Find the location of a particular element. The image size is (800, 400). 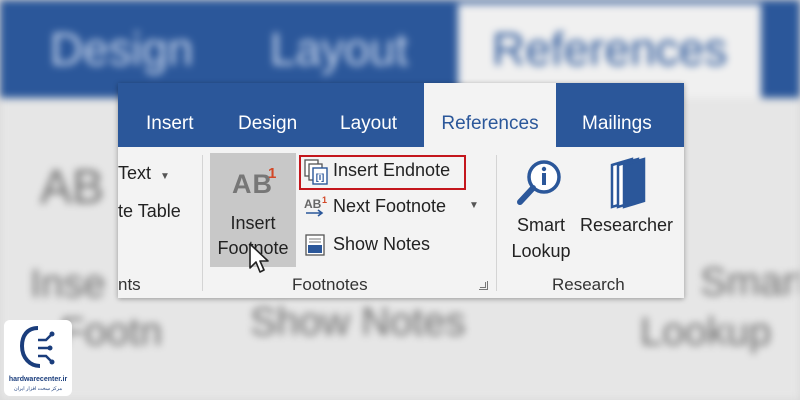

group-label-research: Research is located at coordinates (588, 284).